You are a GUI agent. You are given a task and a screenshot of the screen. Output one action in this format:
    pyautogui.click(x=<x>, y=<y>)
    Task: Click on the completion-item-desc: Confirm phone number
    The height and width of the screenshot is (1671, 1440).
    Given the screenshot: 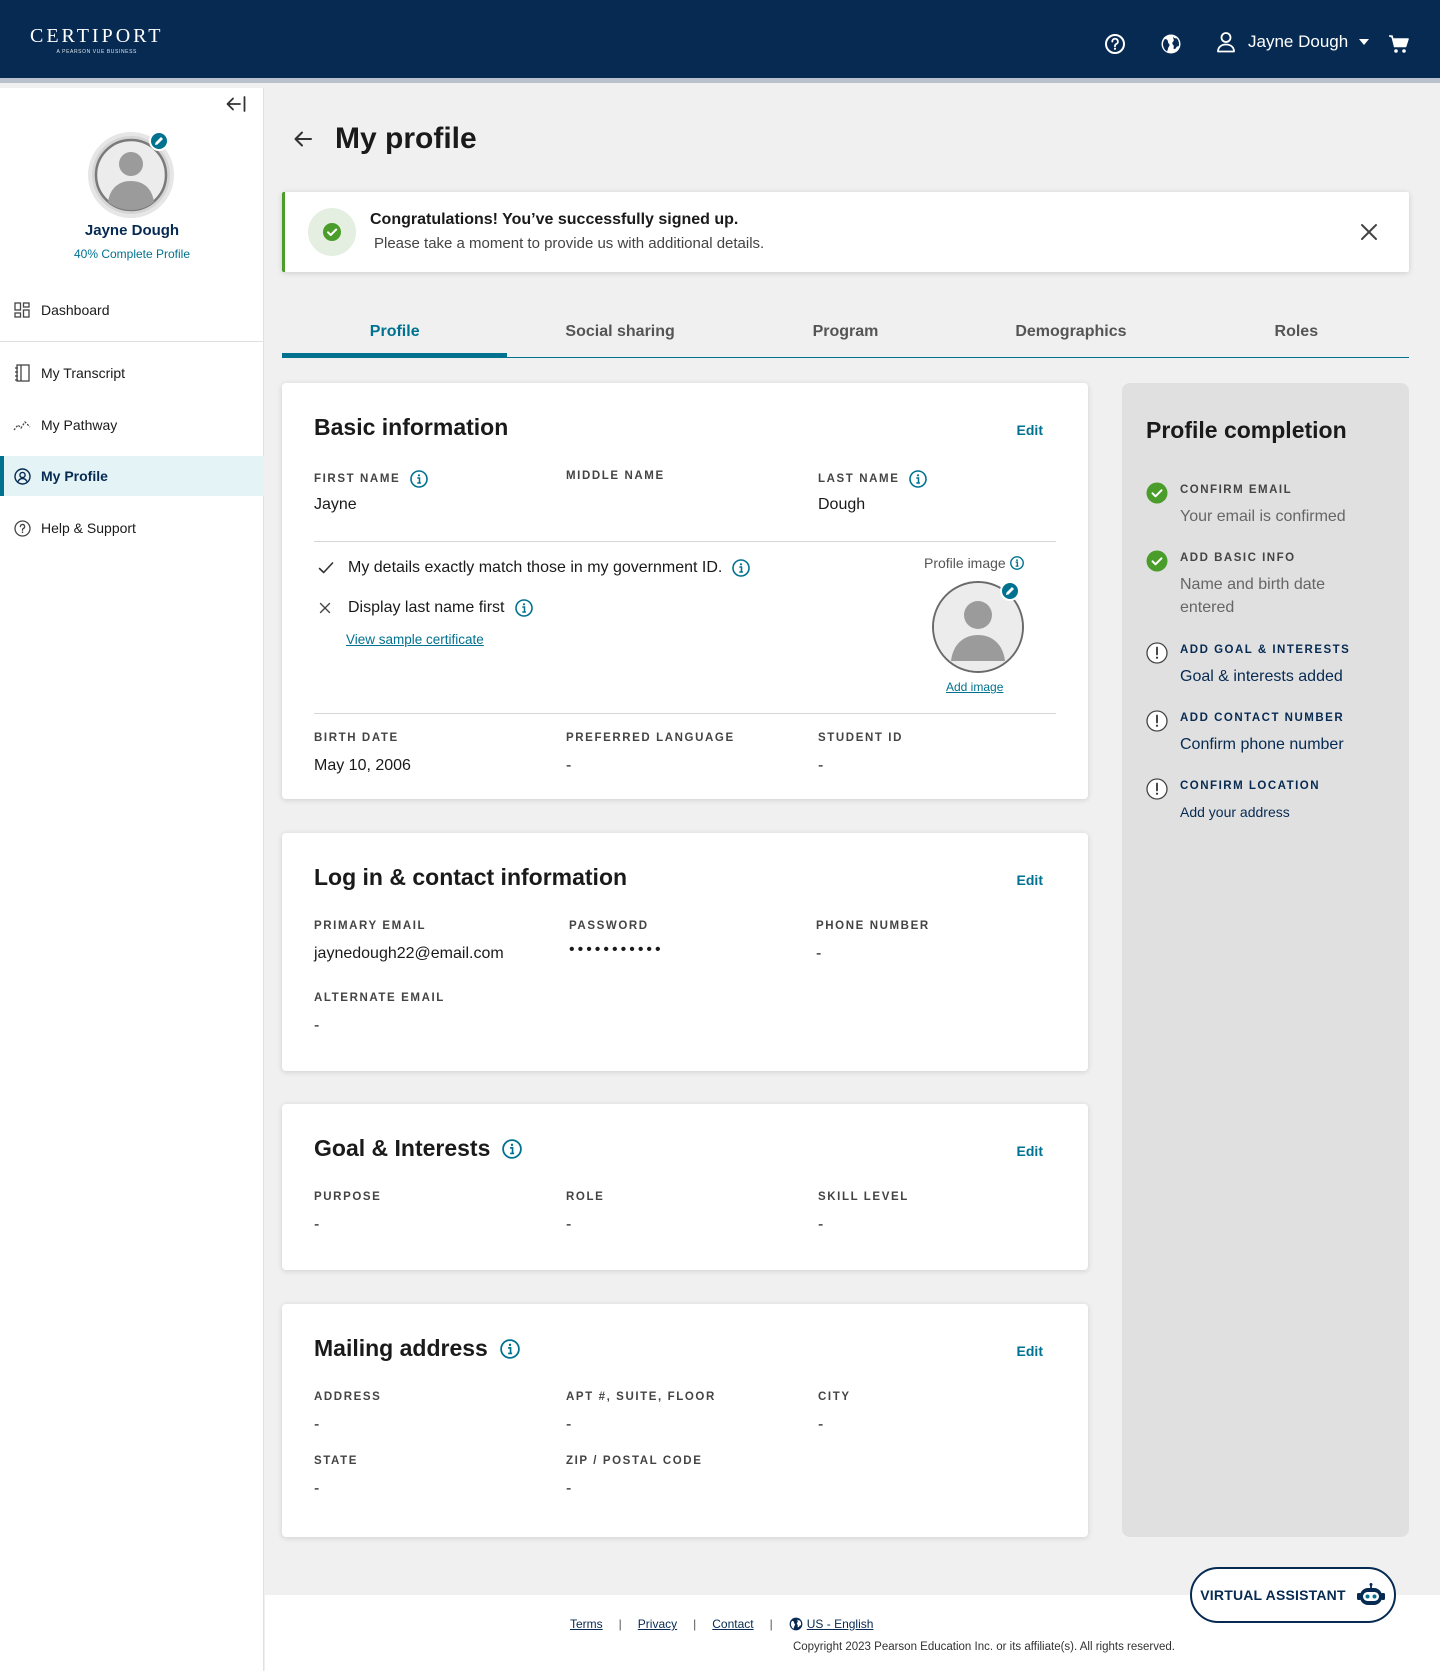 What is the action you would take?
    pyautogui.click(x=1262, y=744)
    